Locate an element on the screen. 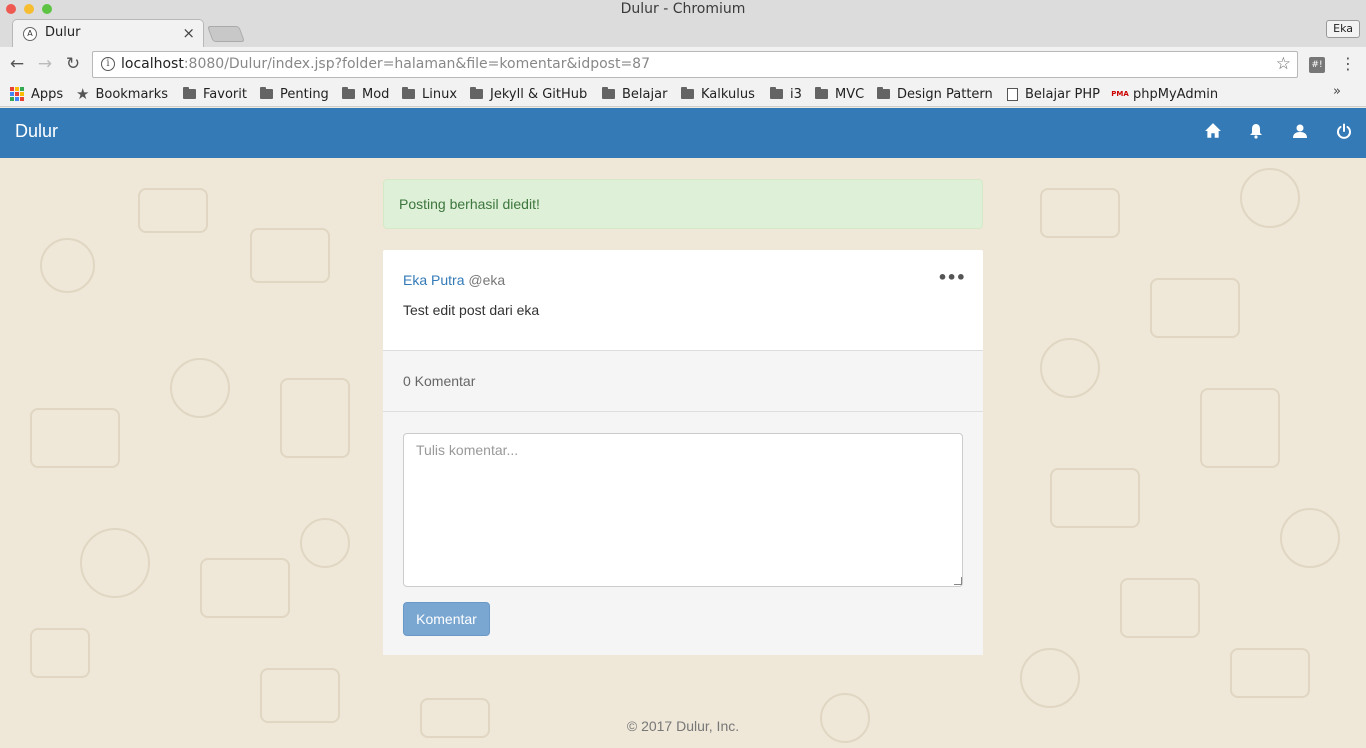  tab-title: Dulur is located at coordinates (63, 32).